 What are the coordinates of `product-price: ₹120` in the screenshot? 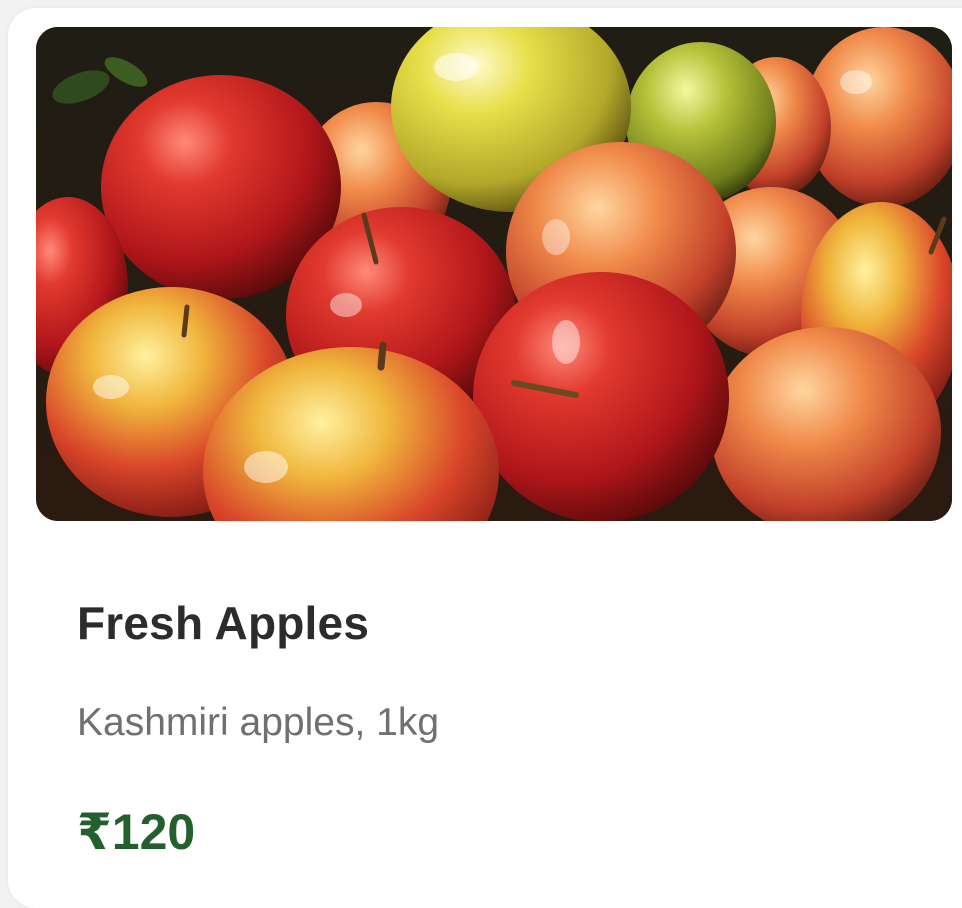 It's located at (136, 832).